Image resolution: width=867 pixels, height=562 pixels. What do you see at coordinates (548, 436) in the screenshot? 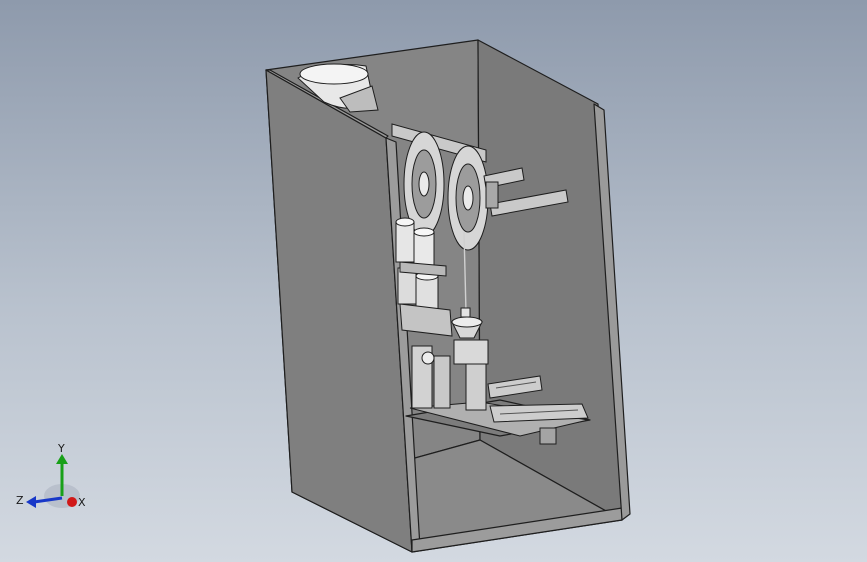
I see `stepper-motor-block` at bounding box center [548, 436].